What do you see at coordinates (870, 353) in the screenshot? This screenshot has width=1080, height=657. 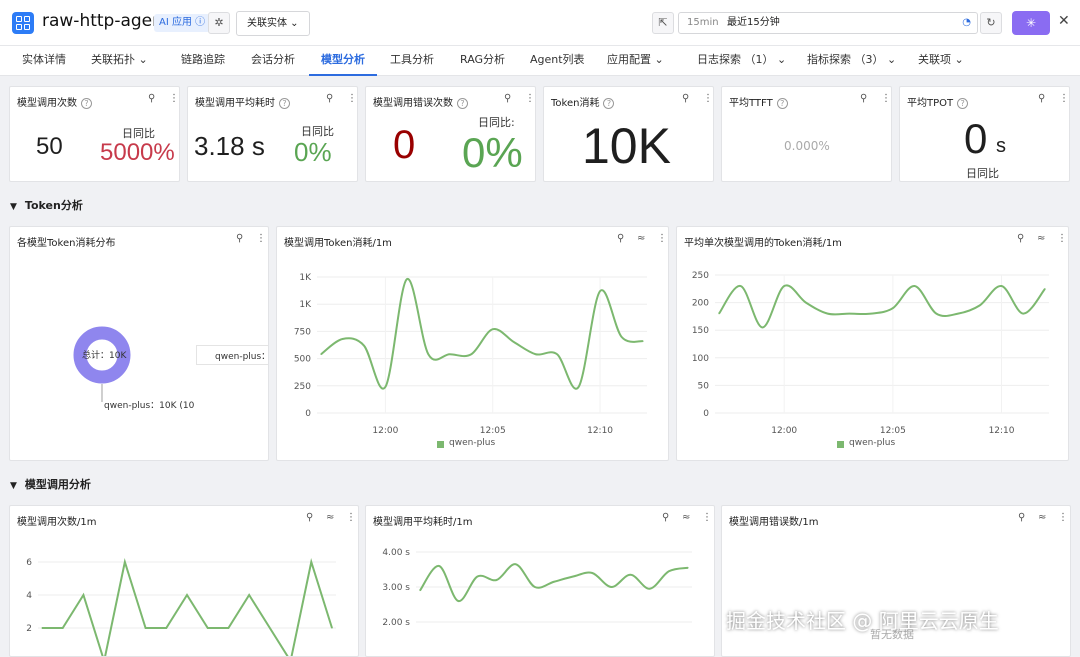 I see `line-chart: 0 50 100 150 200 250 12:00 12:05 12:10` at bounding box center [870, 353].